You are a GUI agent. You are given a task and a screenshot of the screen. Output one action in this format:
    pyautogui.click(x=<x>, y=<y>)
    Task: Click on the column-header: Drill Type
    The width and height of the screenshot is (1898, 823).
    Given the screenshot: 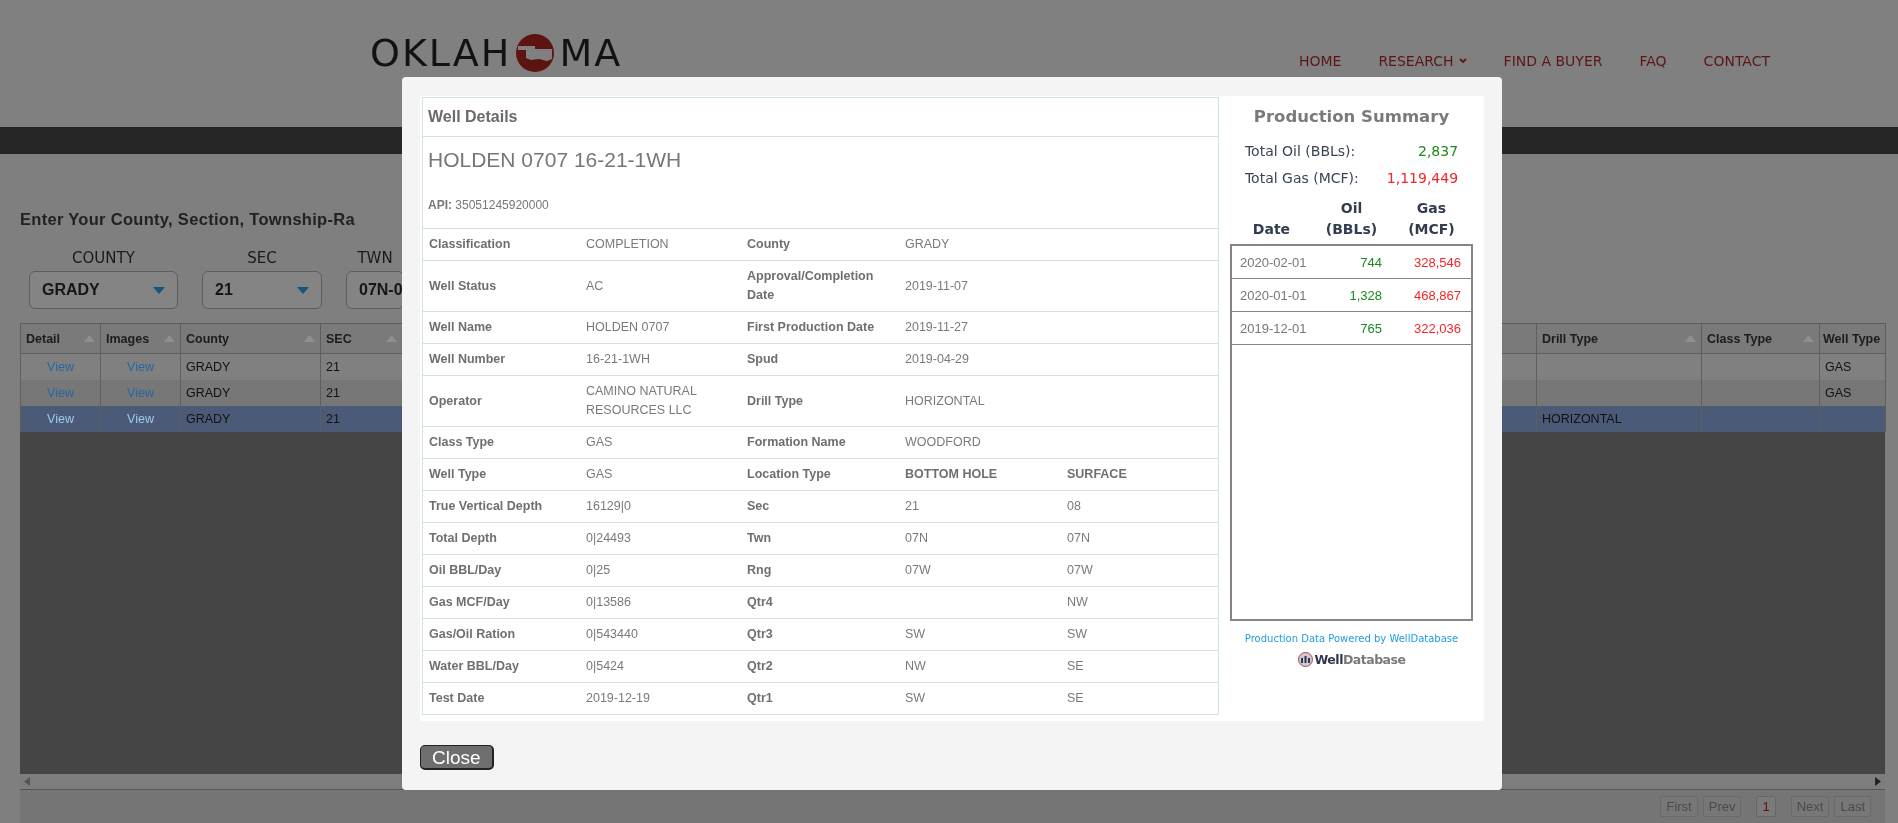 What is the action you would take?
    pyautogui.click(x=1619, y=338)
    